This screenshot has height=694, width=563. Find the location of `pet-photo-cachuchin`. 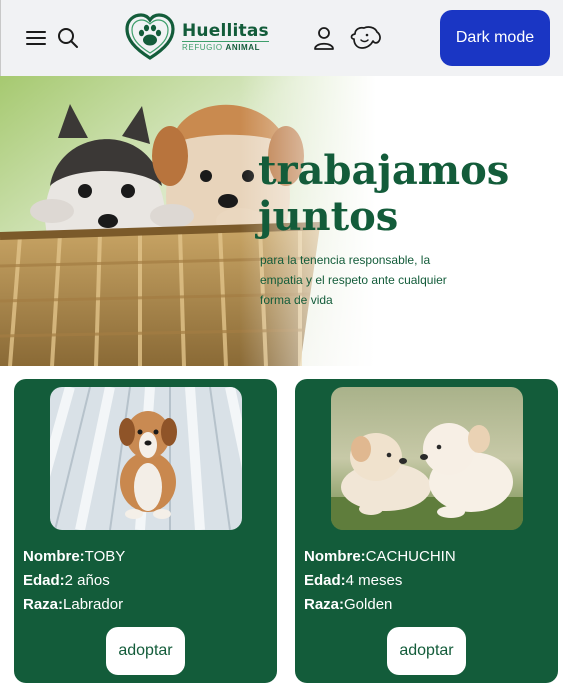

pet-photo-cachuchin is located at coordinates (427, 458).